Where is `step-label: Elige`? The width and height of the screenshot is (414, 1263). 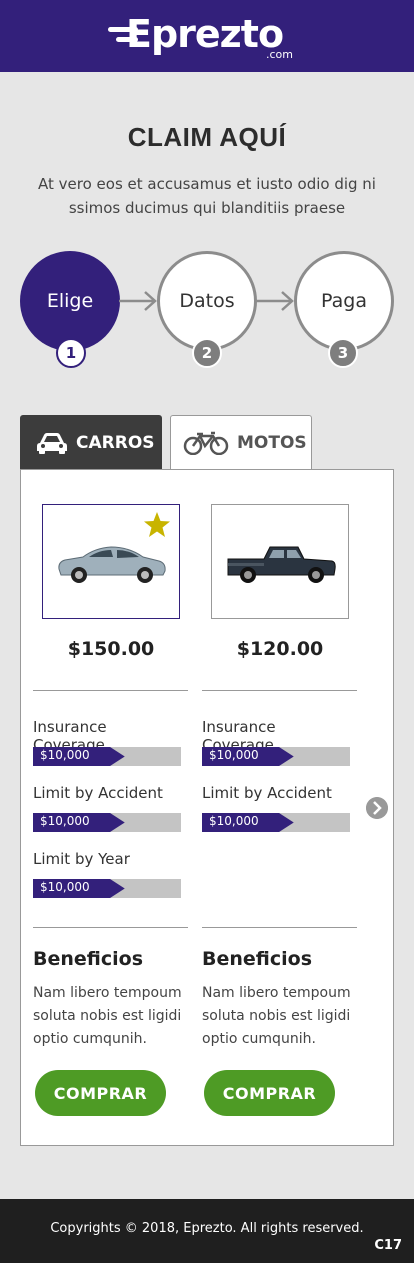 step-label: Elige is located at coordinates (70, 301).